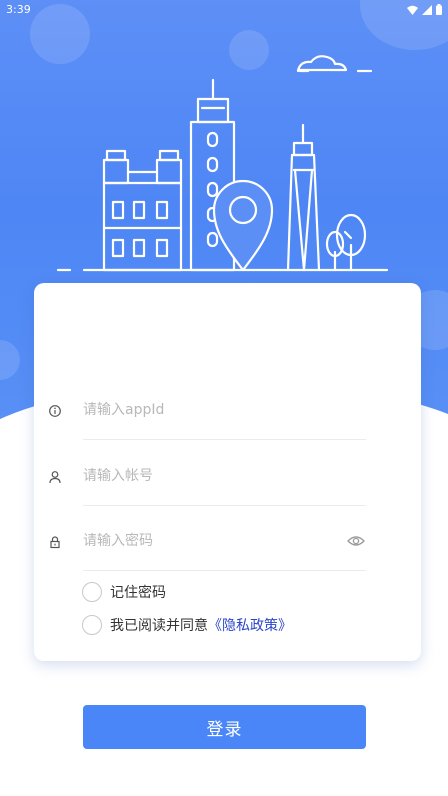  Describe the element at coordinates (224, 727) in the screenshot. I see `login-button: 登录` at that location.